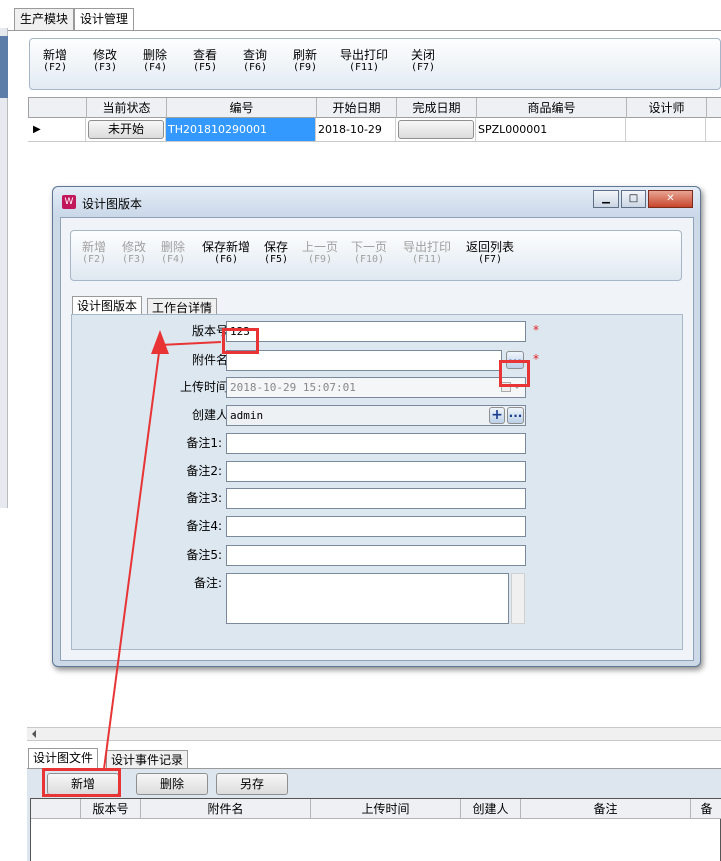 This screenshot has width=721, height=861. Describe the element at coordinates (162, 550) in the screenshot. I see `annotation-arrow` at that location.